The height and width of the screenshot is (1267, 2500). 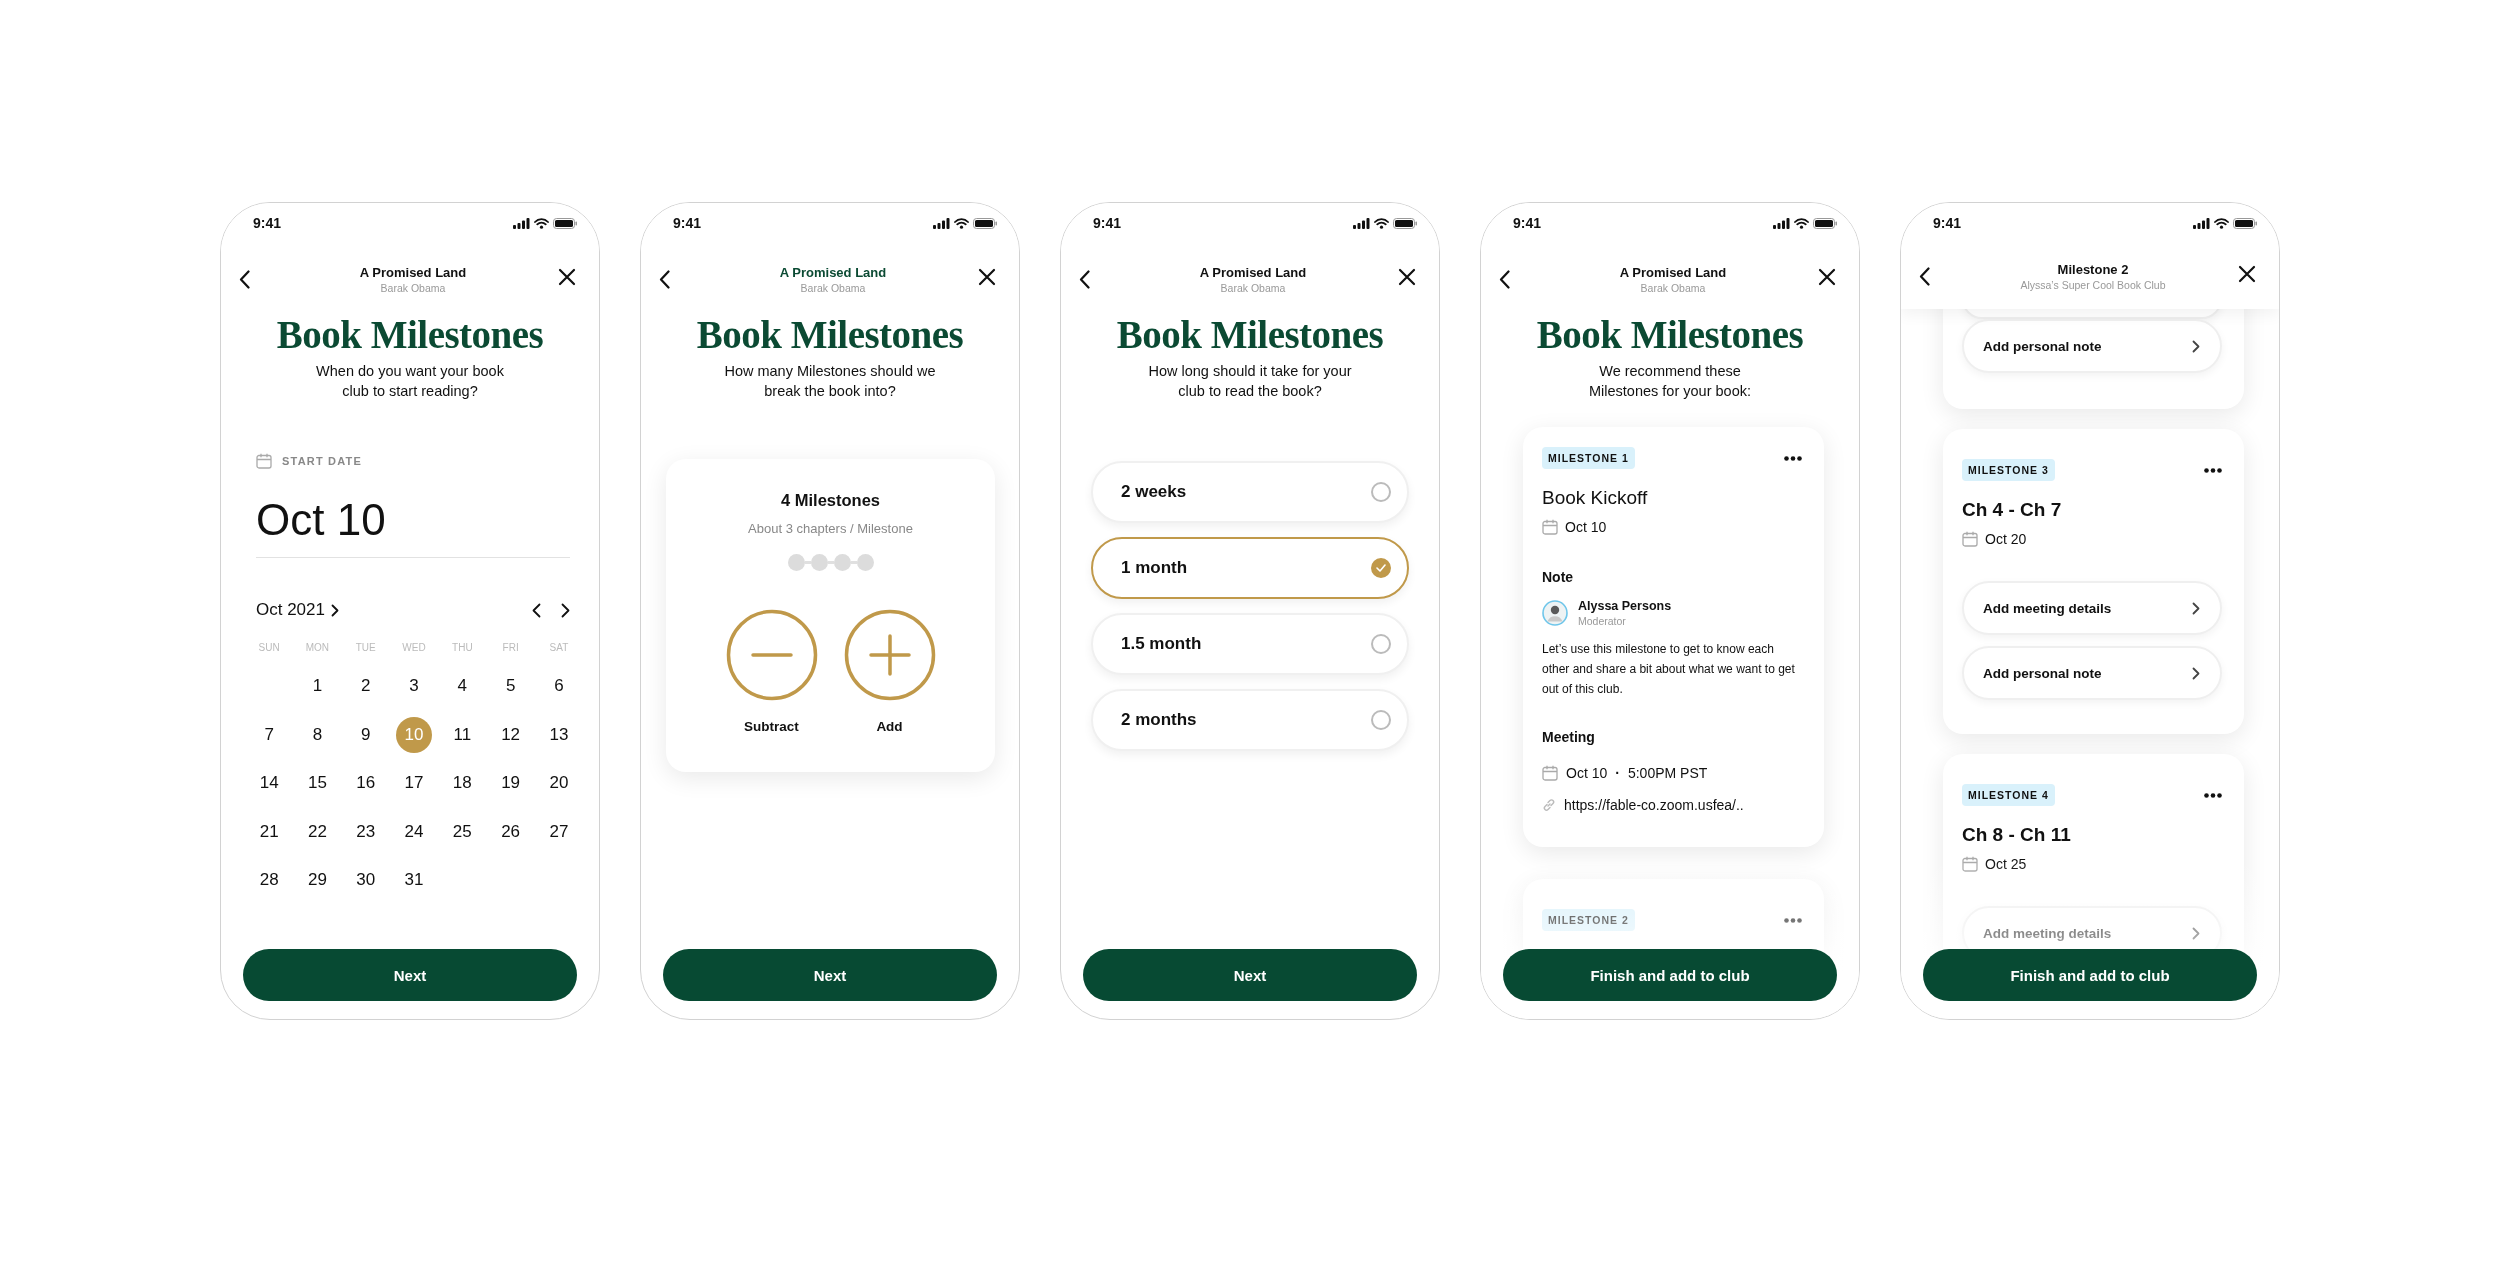 What do you see at coordinates (510, 831) in the screenshot?
I see `calendar-day: 26` at bounding box center [510, 831].